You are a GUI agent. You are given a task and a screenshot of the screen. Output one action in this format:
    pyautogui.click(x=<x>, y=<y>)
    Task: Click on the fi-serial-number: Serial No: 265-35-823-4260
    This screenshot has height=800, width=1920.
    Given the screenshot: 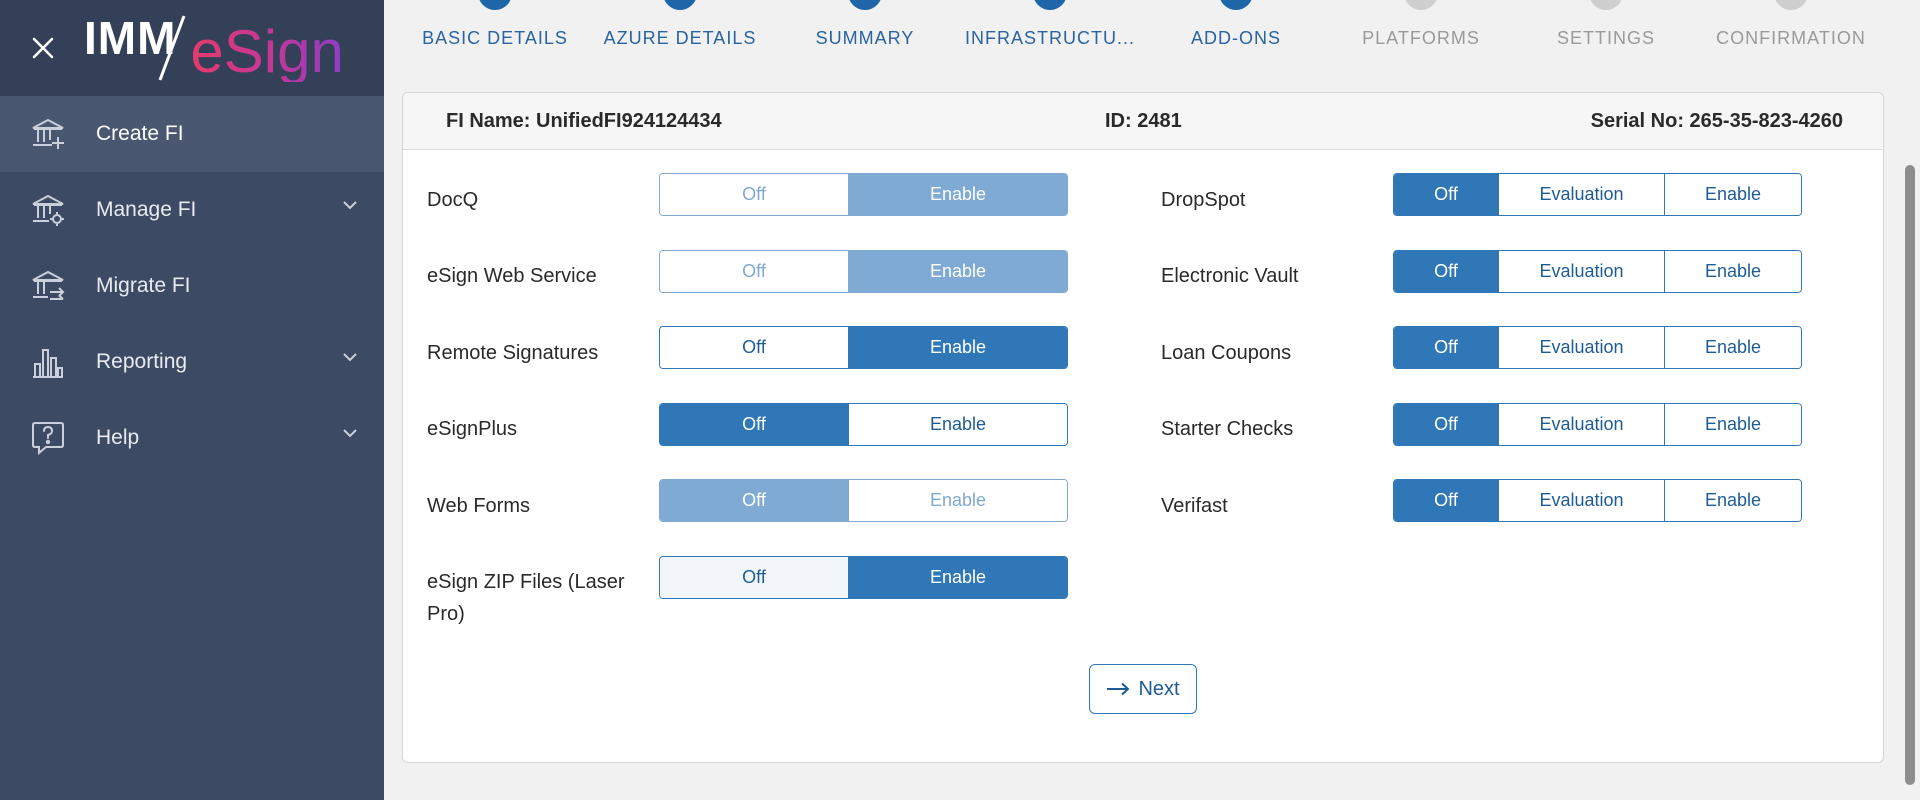 What is the action you would take?
    pyautogui.click(x=1716, y=121)
    